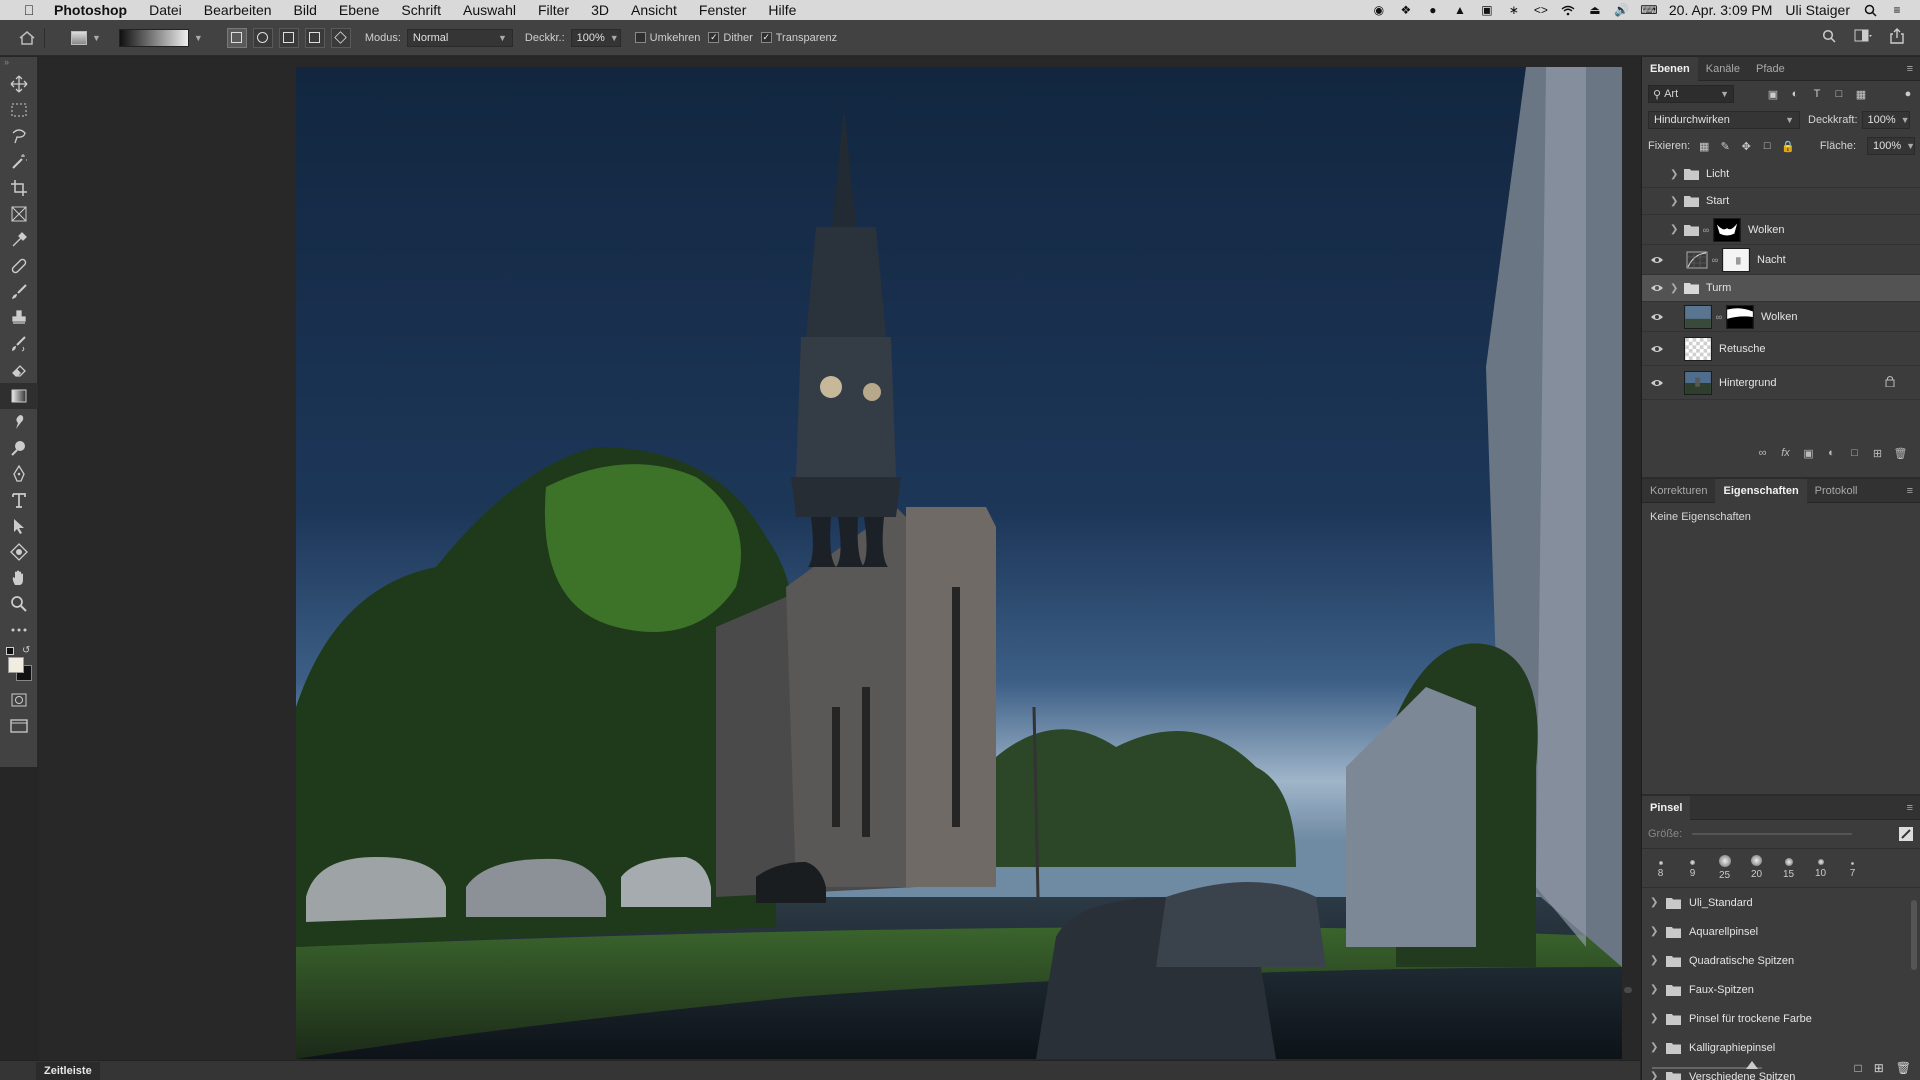  I want to click on eject-icon: ⏏, so click(1595, 10).